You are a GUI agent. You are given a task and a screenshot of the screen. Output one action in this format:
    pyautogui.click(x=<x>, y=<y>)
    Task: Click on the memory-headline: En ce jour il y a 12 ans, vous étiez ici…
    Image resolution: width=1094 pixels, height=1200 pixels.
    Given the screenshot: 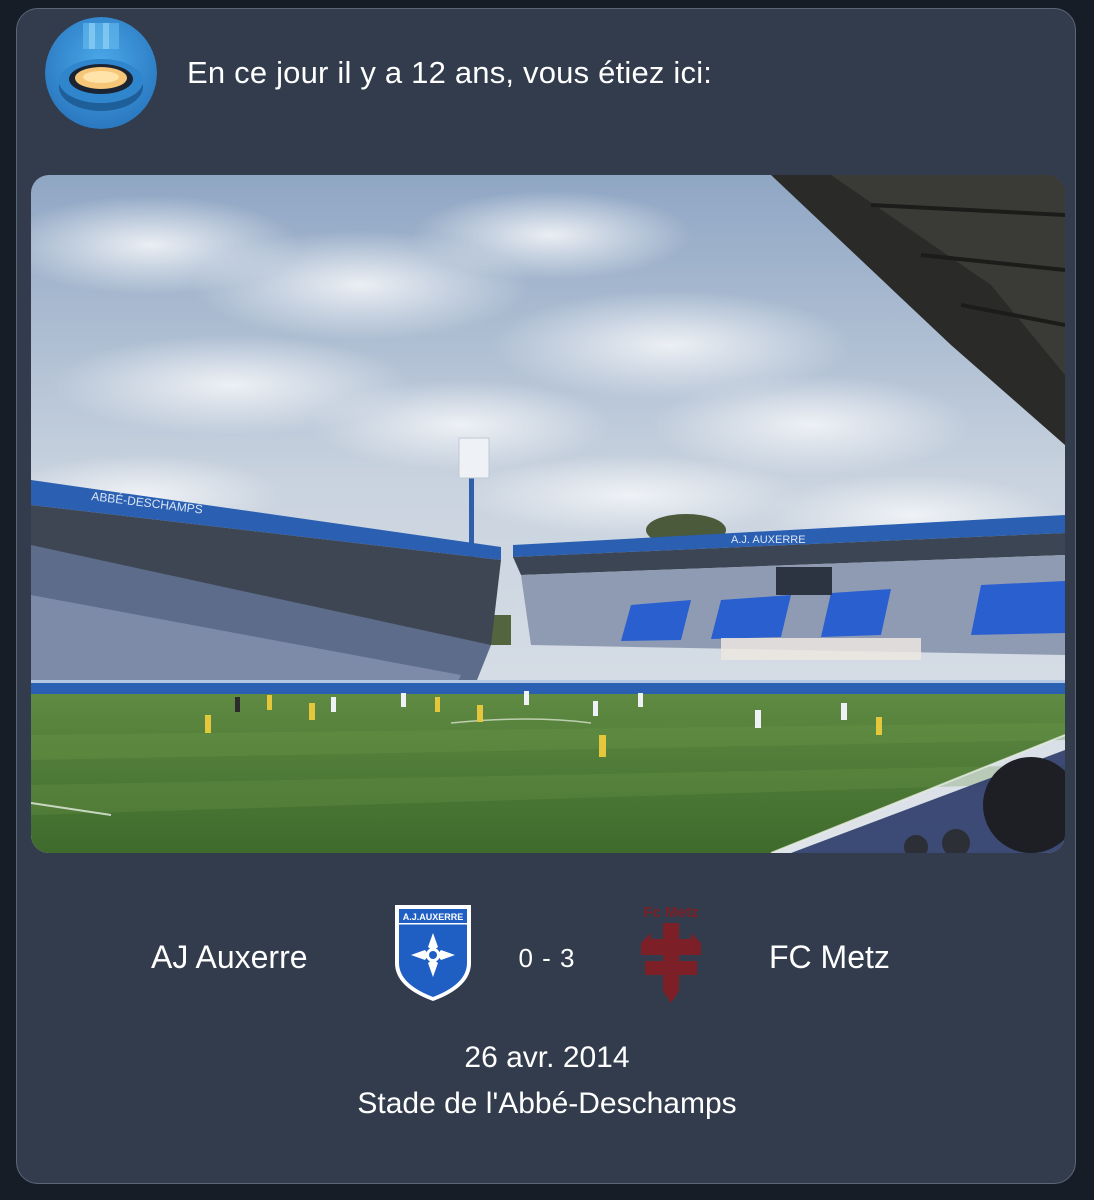 What is the action you would take?
    pyautogui.click(x=450, y=72)
    